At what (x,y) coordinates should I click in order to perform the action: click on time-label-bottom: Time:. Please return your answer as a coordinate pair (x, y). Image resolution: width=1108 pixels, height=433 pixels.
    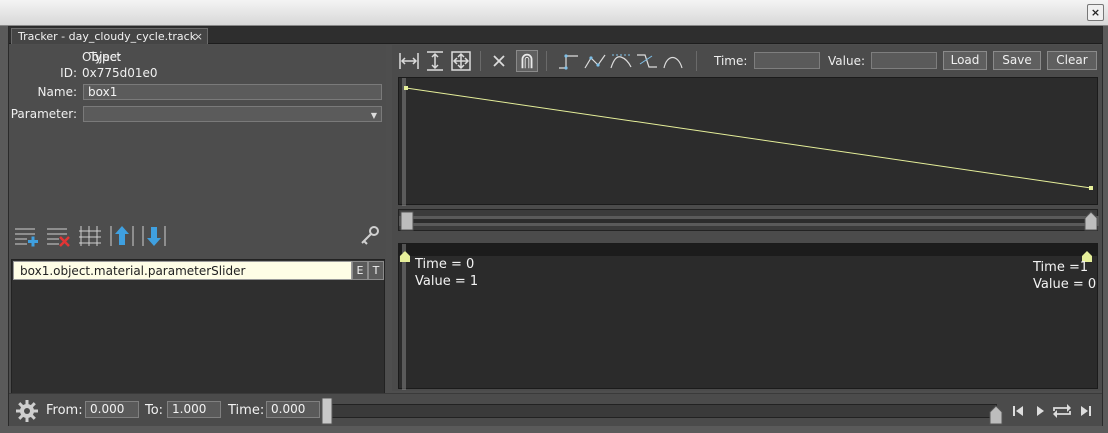
    Looking at the image, I should click on (246, 410).